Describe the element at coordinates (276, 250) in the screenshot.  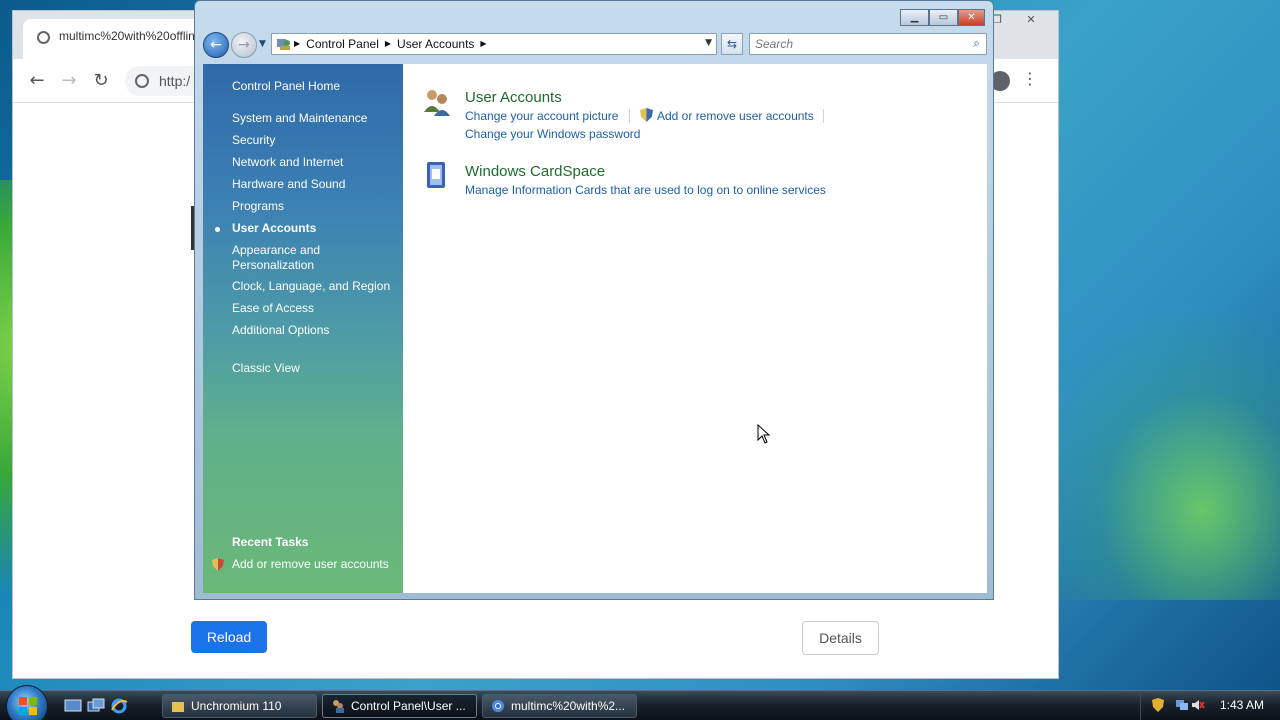
I see `sidebar-item-appearance-line1: Appearance and` at that location.